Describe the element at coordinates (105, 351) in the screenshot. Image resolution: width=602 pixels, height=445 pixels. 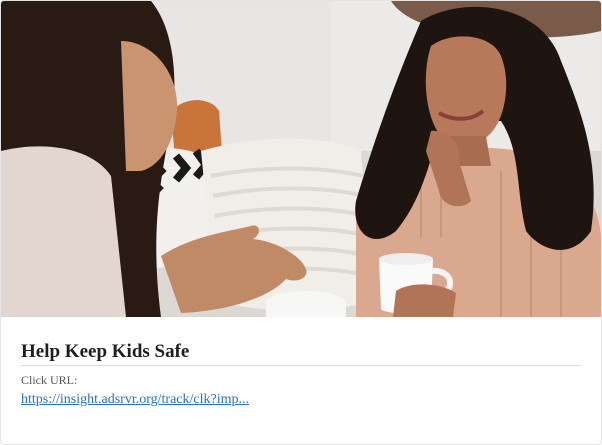
I see `ad-title: Help Keep Kids Safe` at that location.